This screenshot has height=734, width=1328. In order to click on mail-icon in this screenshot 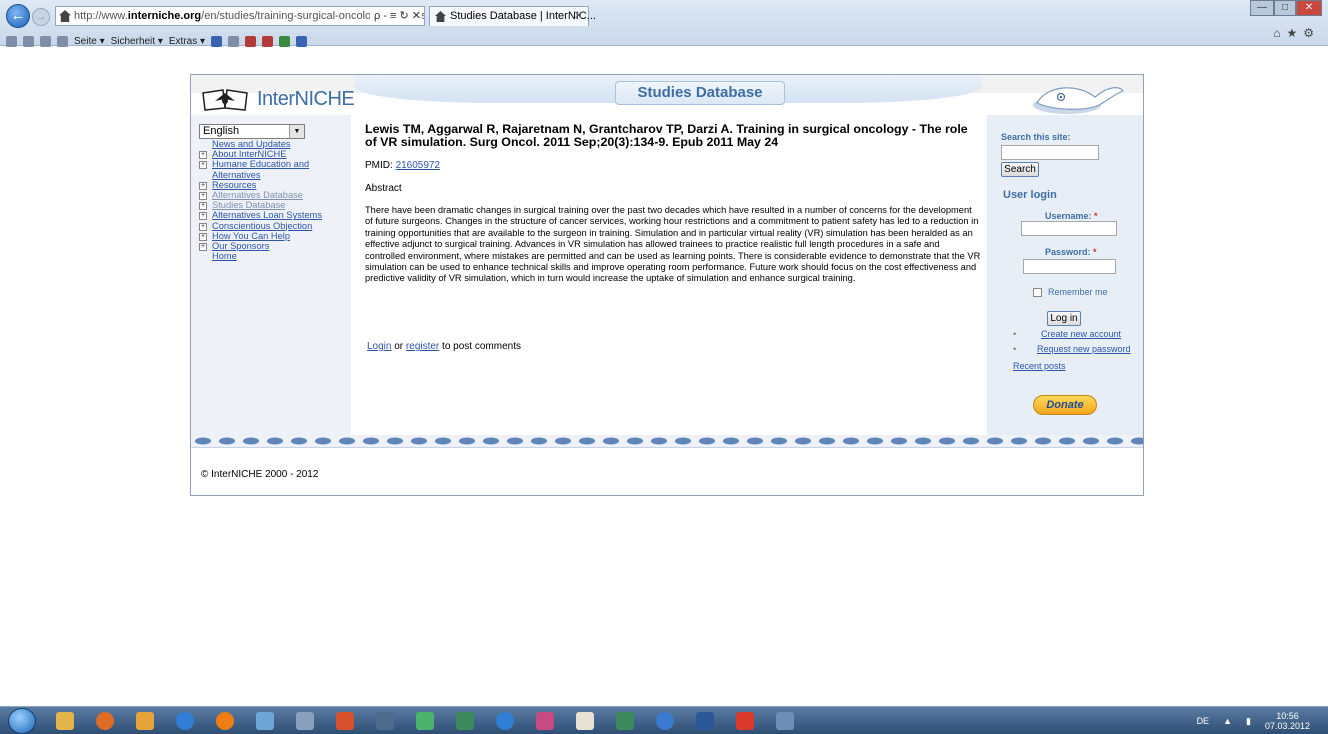, I will do `click(45, 41)`.